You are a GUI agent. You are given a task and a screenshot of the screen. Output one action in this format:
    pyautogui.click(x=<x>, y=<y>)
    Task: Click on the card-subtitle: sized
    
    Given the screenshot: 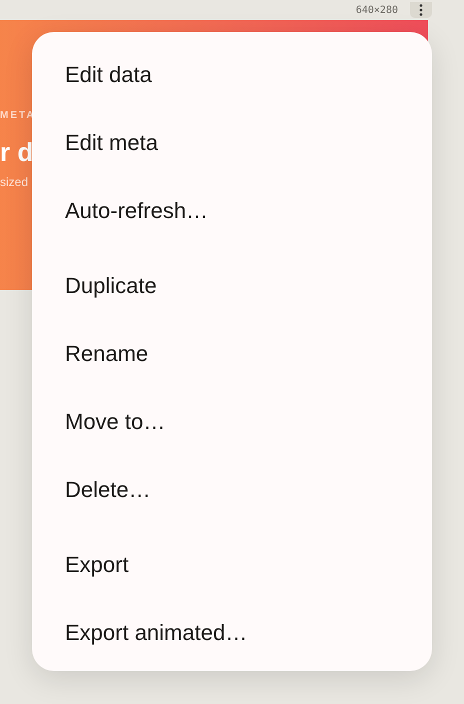 What is the action you would take?
    pyautogui.click(x=14, y=182)
    